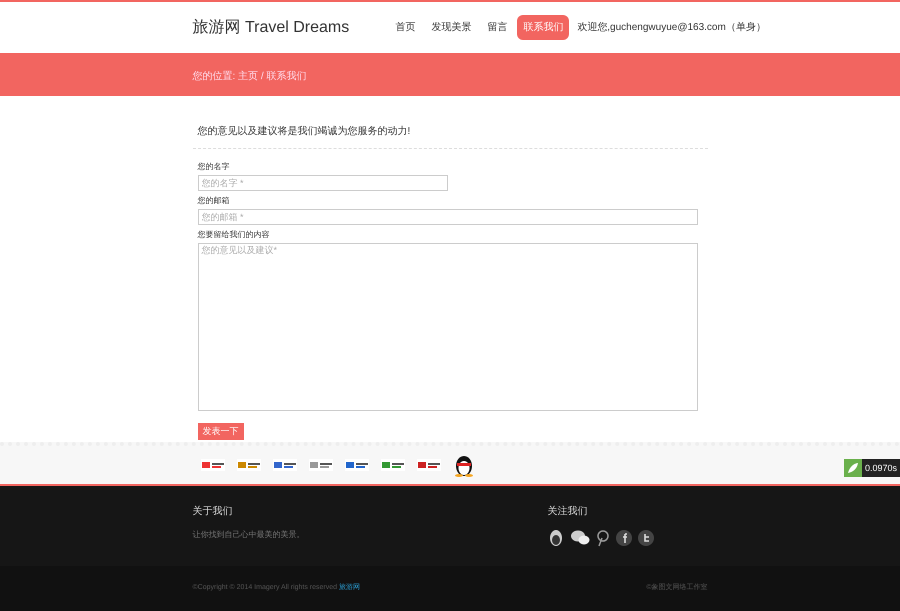  Describe the element at coordinates (271, 28) in the screenshot. I see `site-logo: 旅游网 Travel Dreams` at that location.